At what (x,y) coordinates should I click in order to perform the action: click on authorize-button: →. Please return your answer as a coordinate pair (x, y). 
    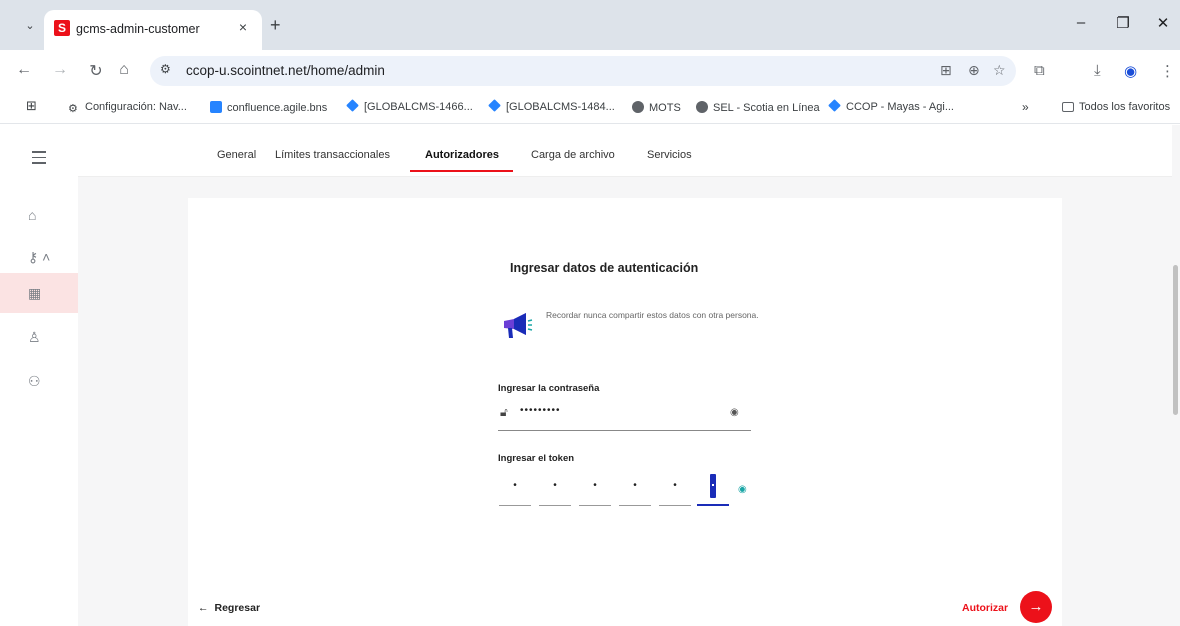
    Looking at the image, I should click on (1036, 607).